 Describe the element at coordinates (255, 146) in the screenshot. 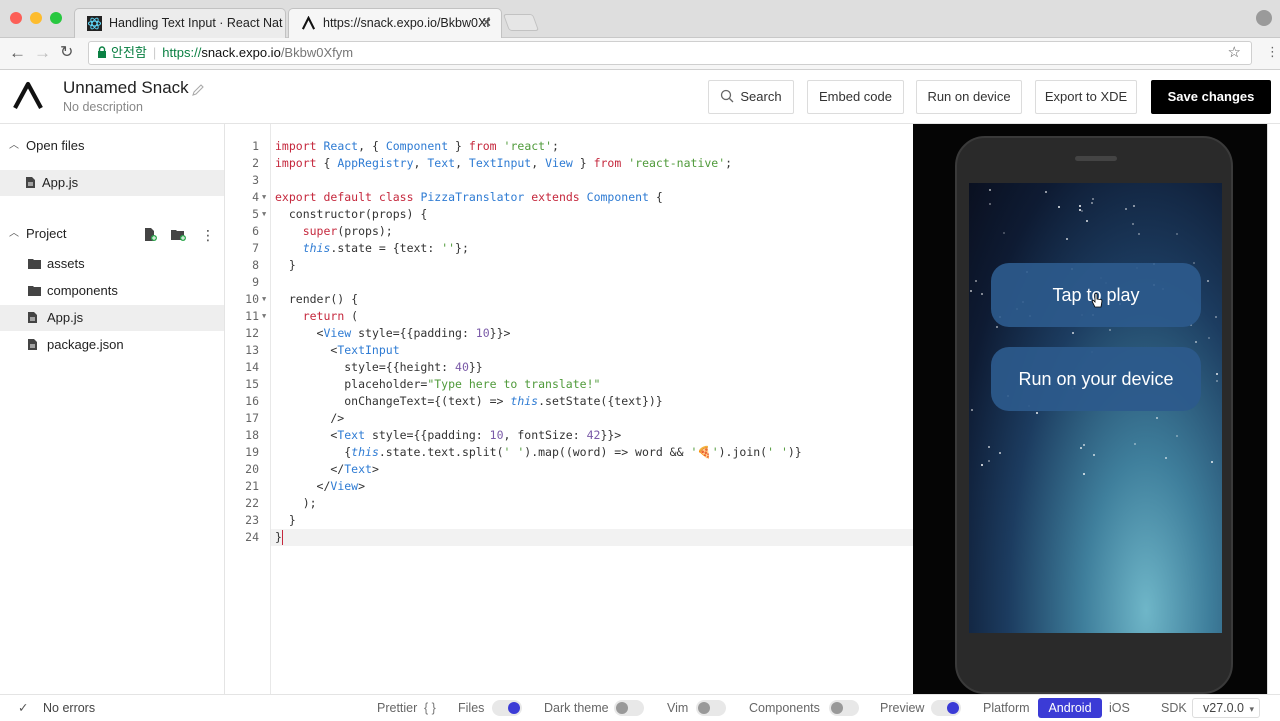

I see `line-number: 1` at that location.